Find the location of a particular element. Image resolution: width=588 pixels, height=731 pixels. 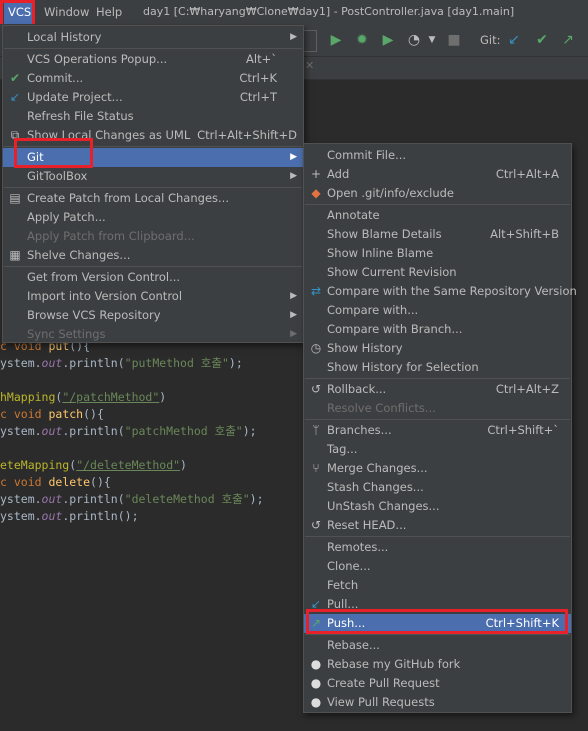

git-commit-icon: ✔ is located at coordinates (542, 40).